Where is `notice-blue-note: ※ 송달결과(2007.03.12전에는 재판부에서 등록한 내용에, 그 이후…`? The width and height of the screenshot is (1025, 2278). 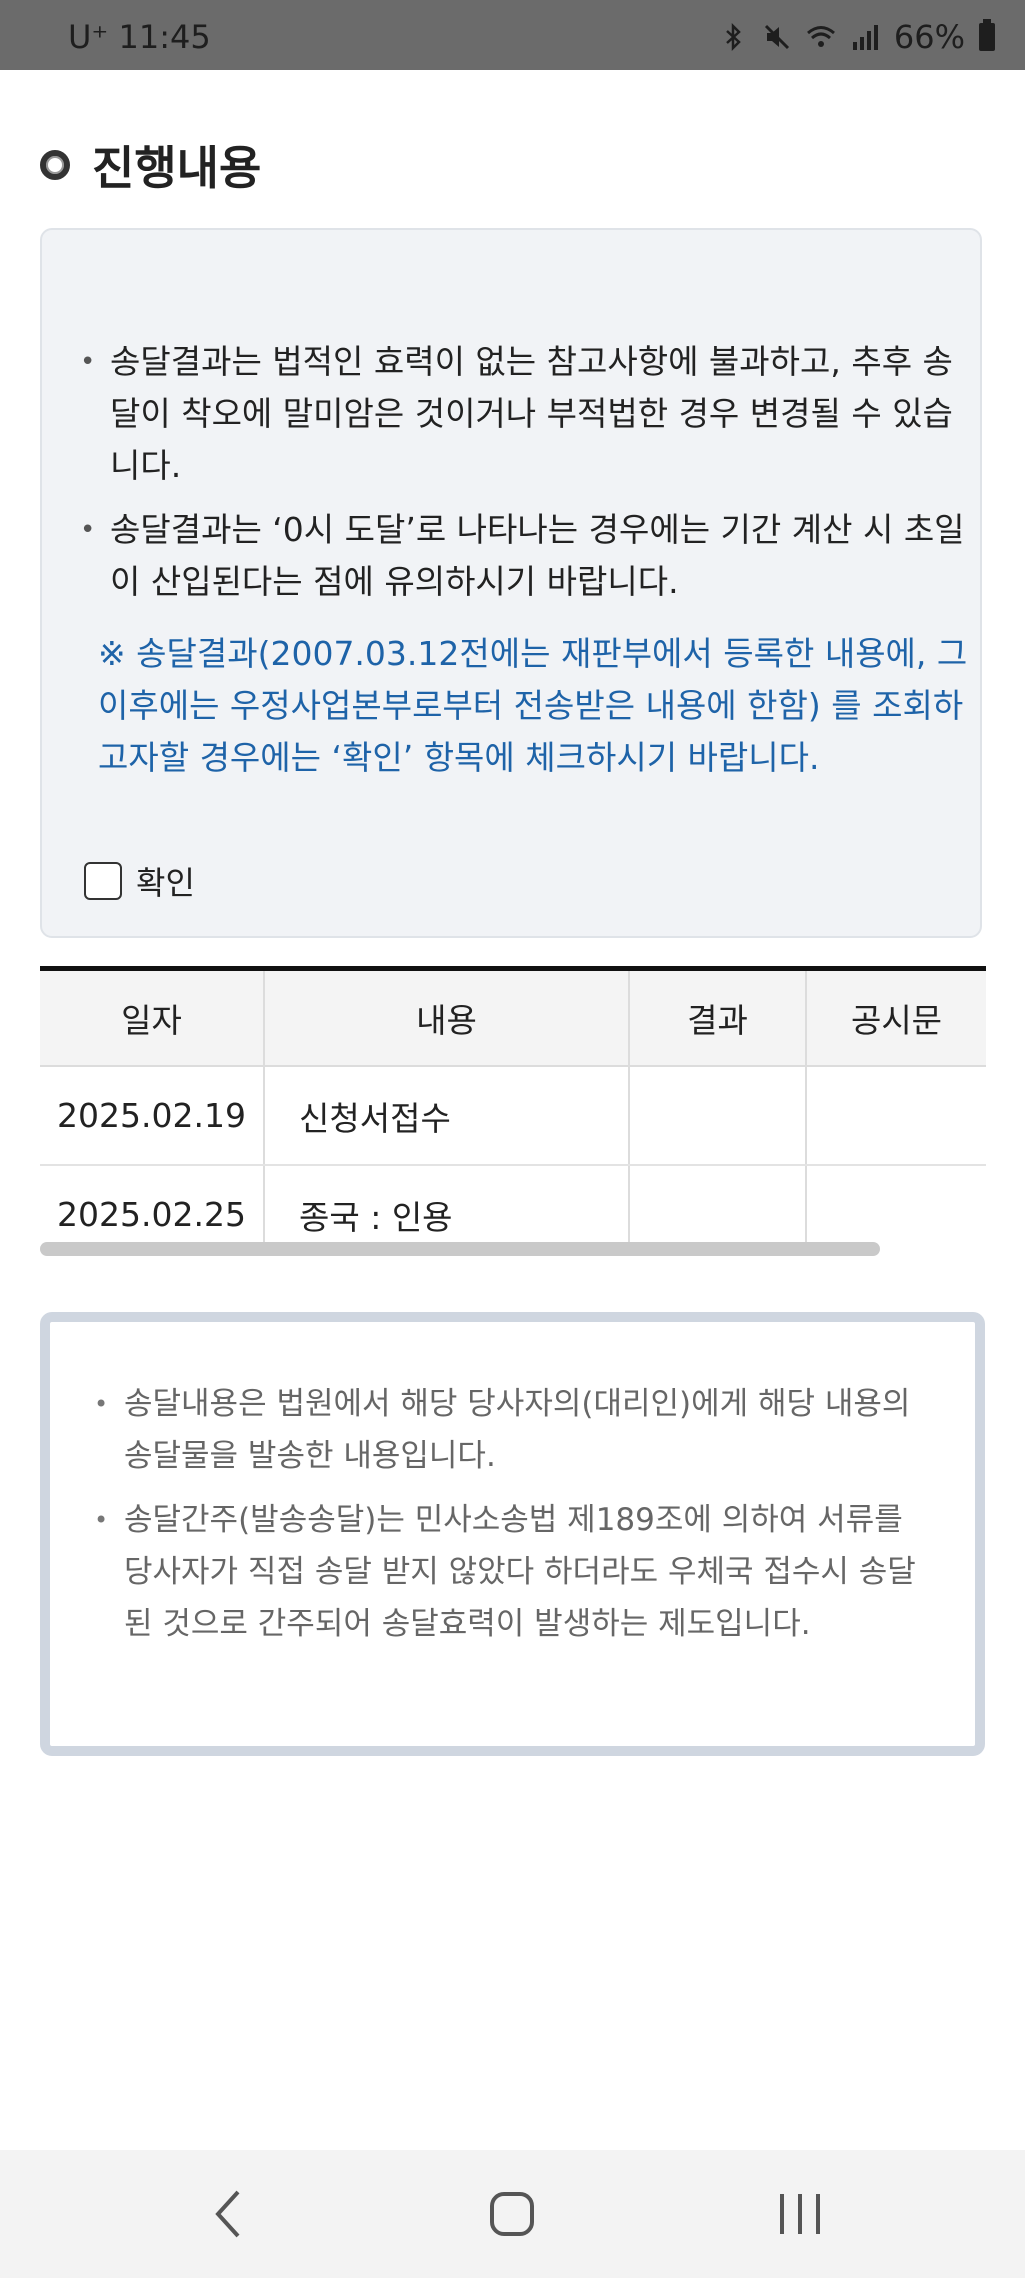 notice-blue-note: ※ 송달결과(2007.03.12전에는 재판부에서 등록한 내용에, 그 이후… is located at coordinates (533, 705).